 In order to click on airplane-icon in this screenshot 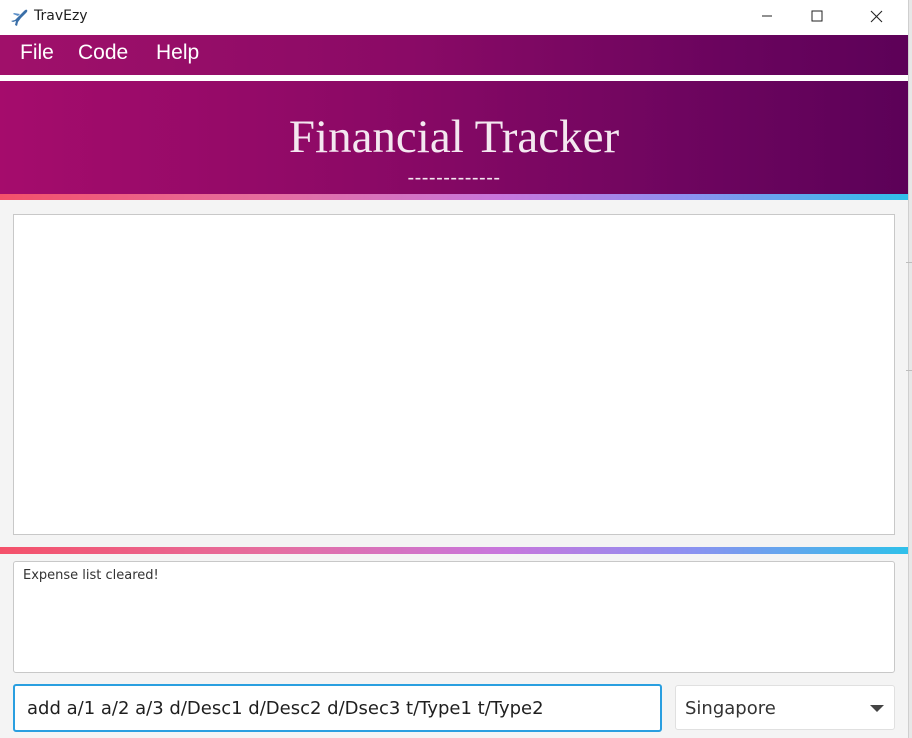, I will do `click(19, 17)`.